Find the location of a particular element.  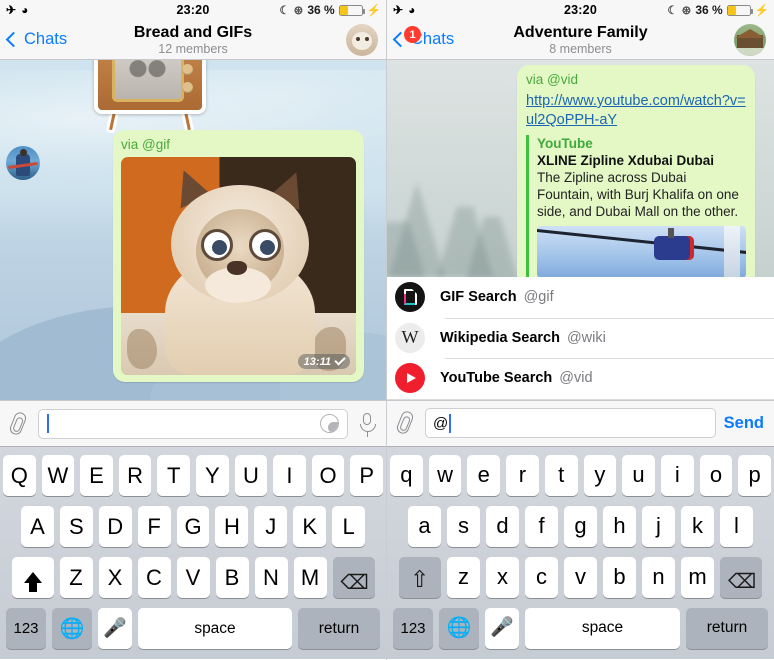

message-bubble-gif: via @gif 13:11 is located at coordinates (238, 256).